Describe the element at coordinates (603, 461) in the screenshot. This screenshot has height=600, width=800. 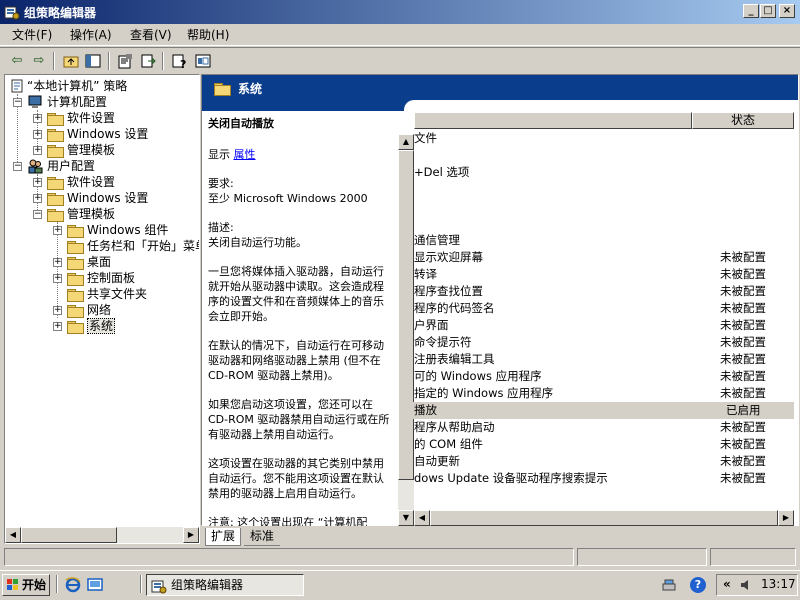
I see `list-row: 自动更新 未被配置` at that location.